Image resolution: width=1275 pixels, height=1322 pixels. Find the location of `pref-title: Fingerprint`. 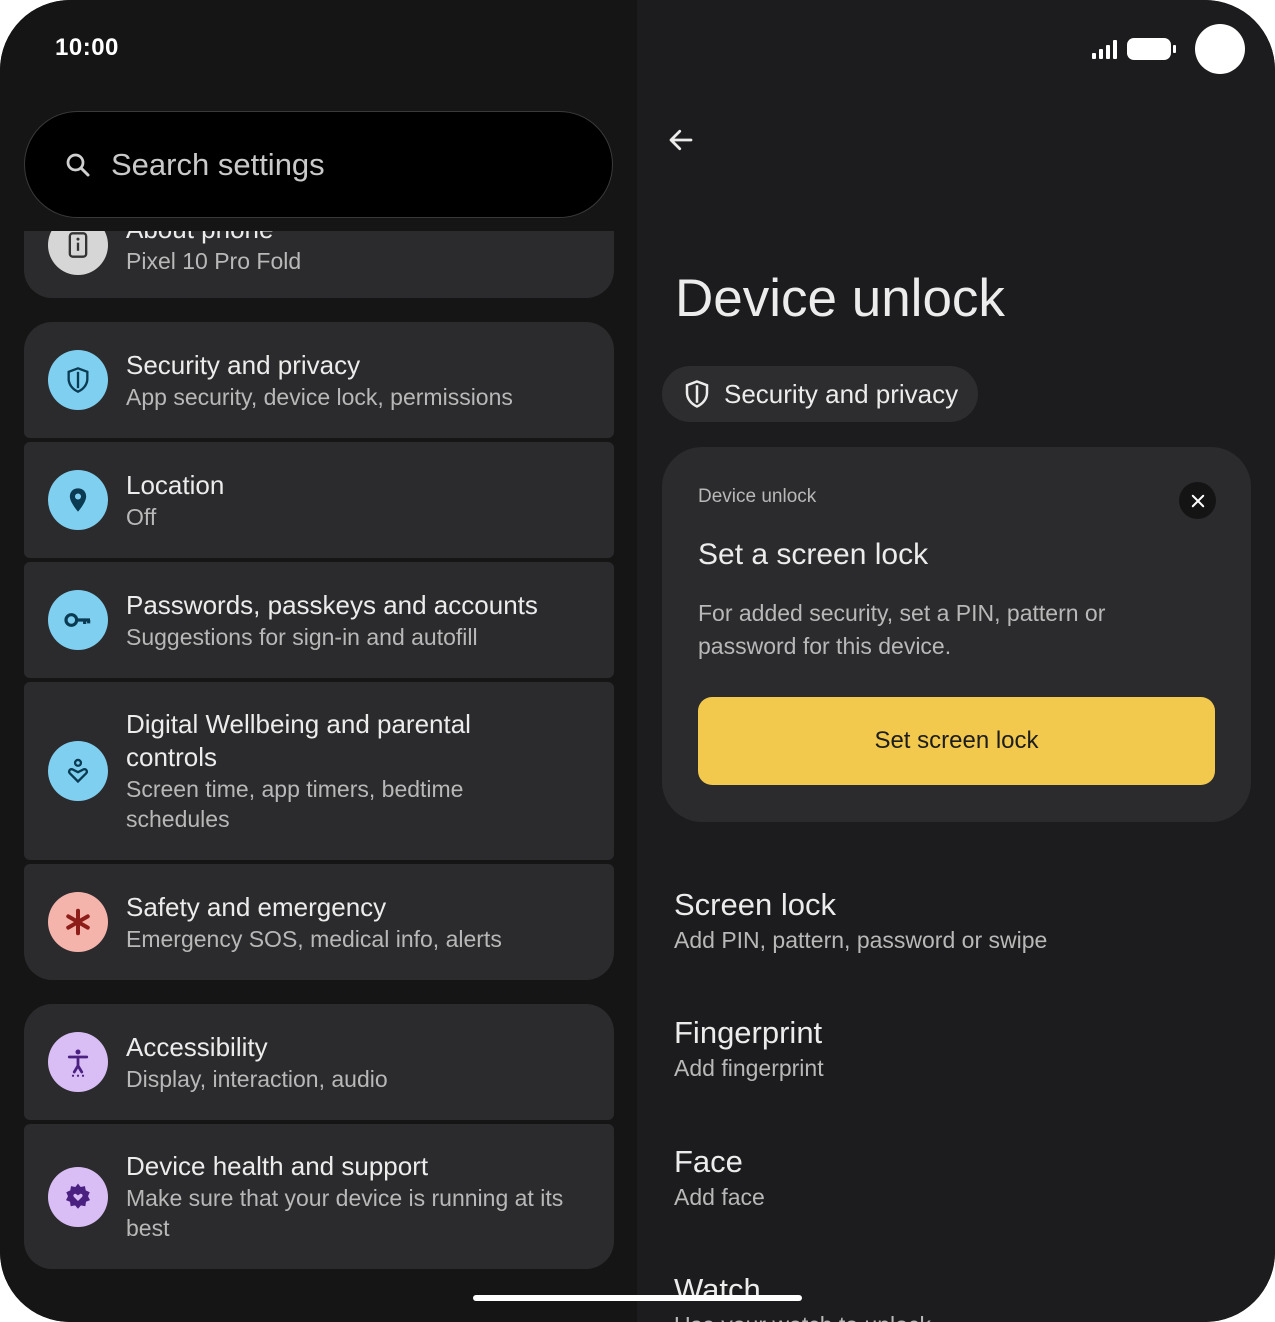

pref-title: Fingerprint is located at coordinates (748, 1032).